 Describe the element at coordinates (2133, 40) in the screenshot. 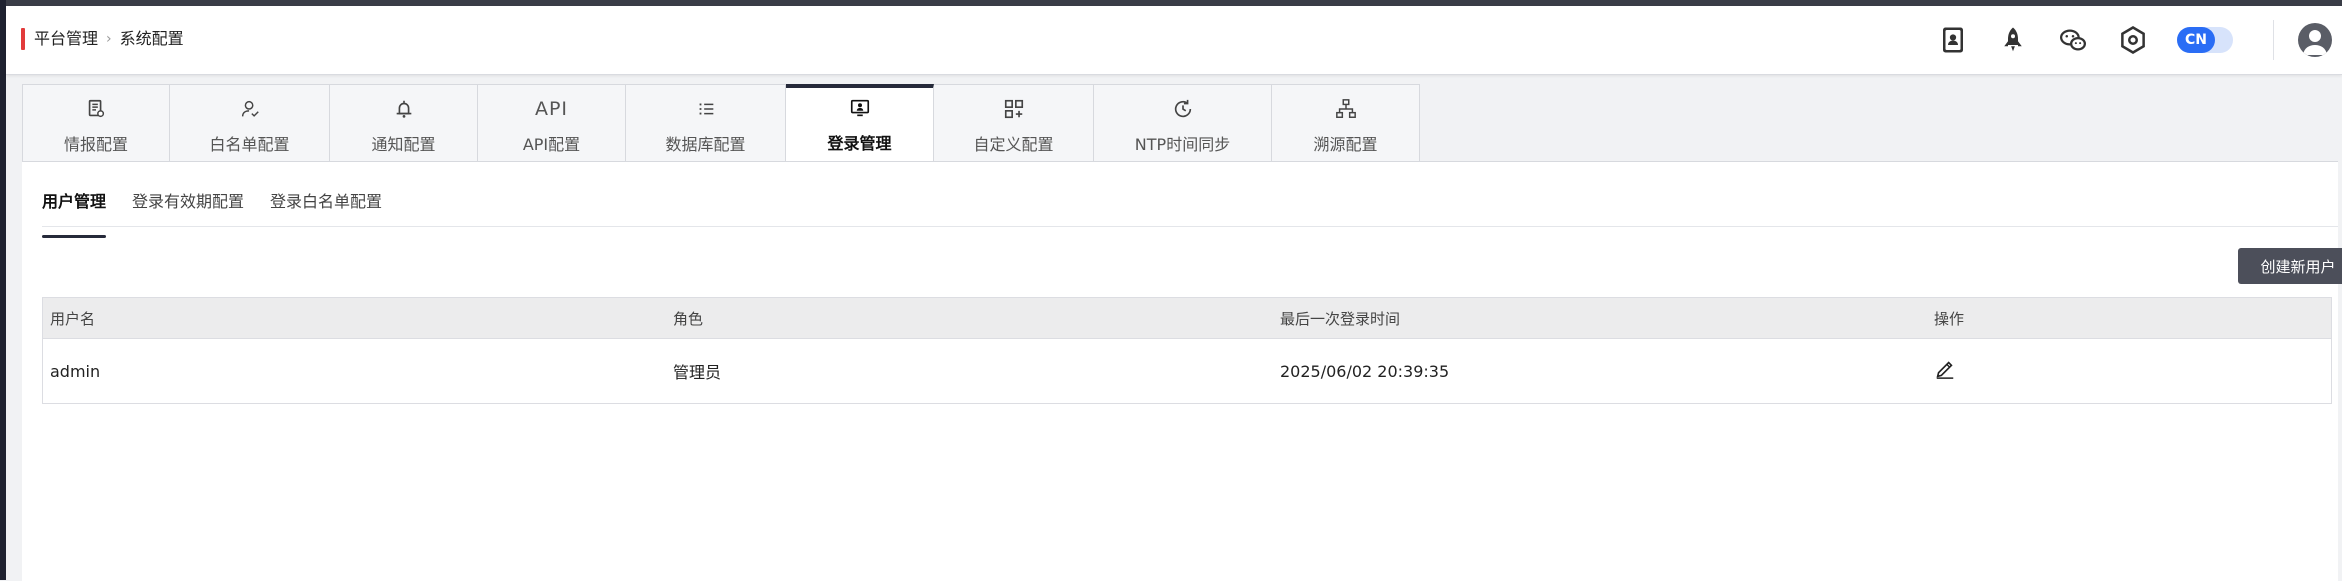

I see `hexagon-settings-icon` at that location.